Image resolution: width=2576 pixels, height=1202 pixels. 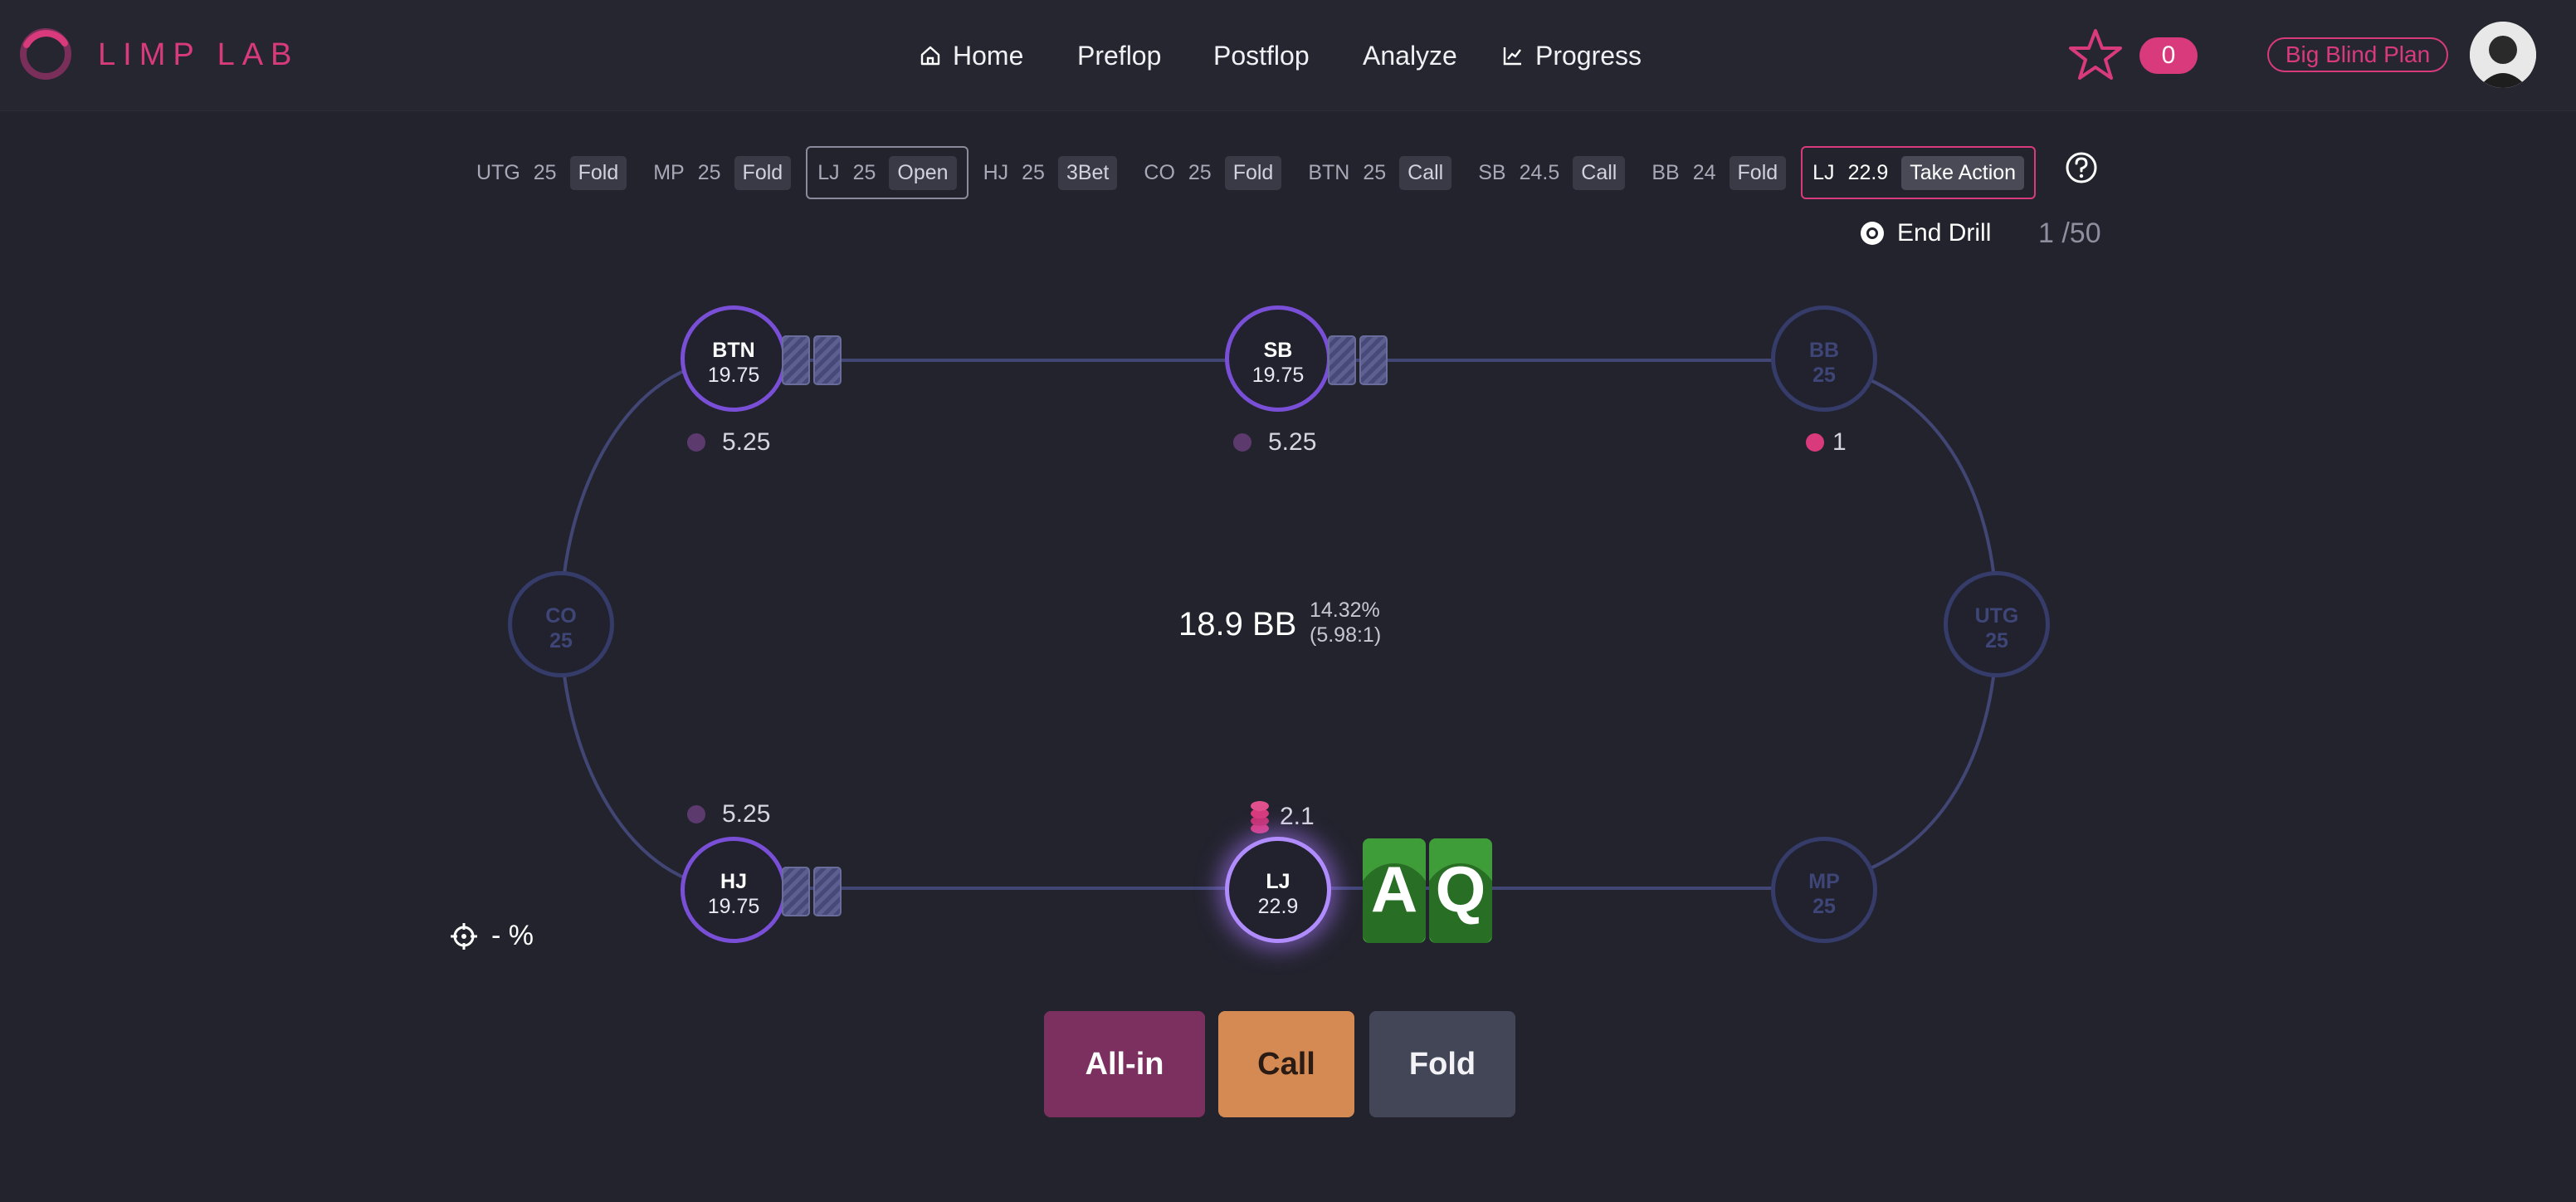 I want to click on seat-lj-hero: LJ 22.9, so click(x=1278, y=890).